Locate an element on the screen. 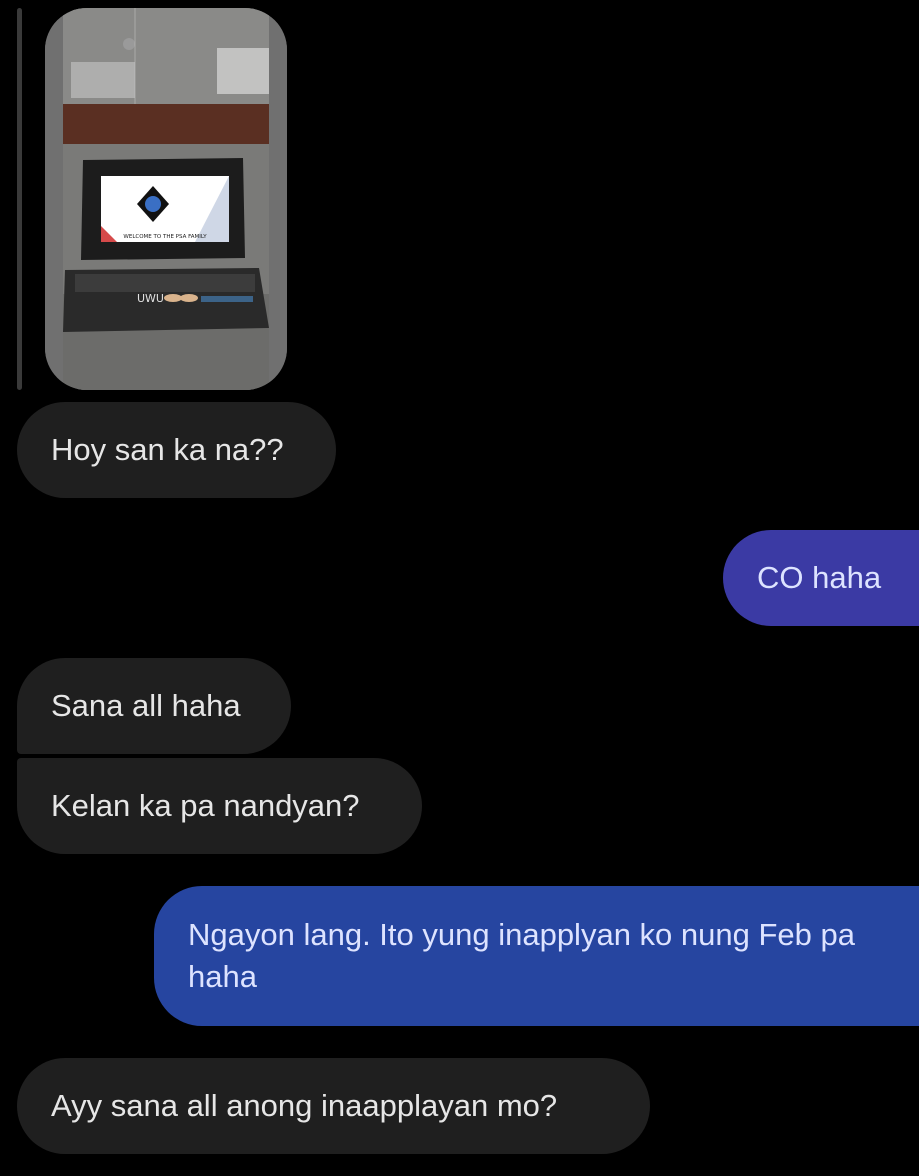  photo-image: WELCOME TO THE PSA FAMILY UWU is located at coordinates (166, 199).